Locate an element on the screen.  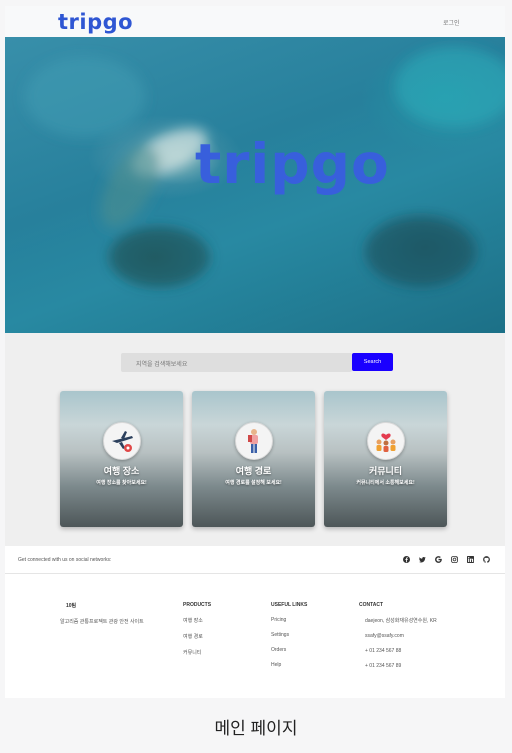
footer-products-link: 커뮤니티 is located at coordinates (197, 652).